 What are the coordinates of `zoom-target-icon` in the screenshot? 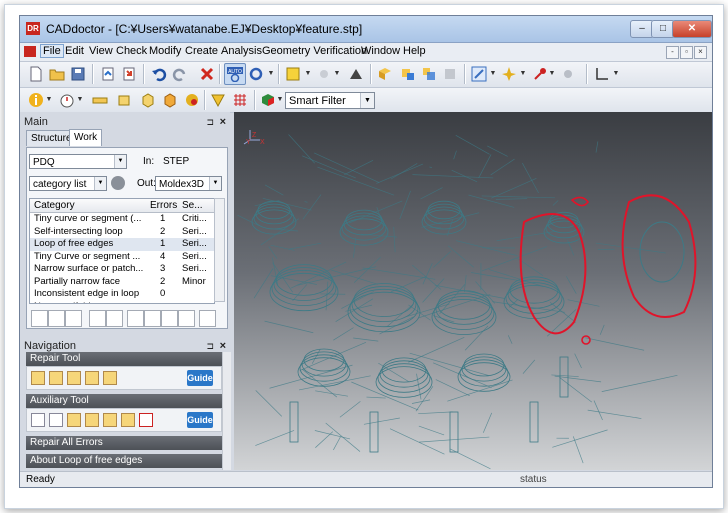 It's located at (152, 318).